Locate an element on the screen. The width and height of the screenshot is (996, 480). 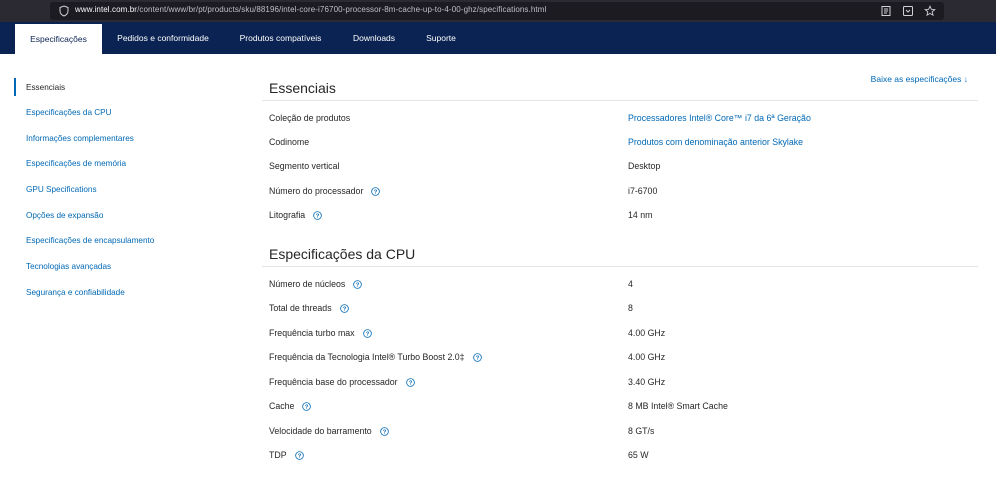
spec-row: Velocidade do barramento? 8 GT/s is located at coordinates (619, 431).